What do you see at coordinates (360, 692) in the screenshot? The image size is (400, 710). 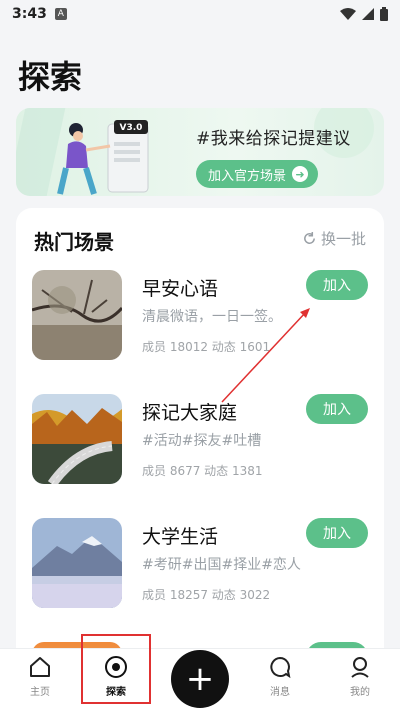 I see `tab-profile-label: 我的` at bounding box center [360, 692].